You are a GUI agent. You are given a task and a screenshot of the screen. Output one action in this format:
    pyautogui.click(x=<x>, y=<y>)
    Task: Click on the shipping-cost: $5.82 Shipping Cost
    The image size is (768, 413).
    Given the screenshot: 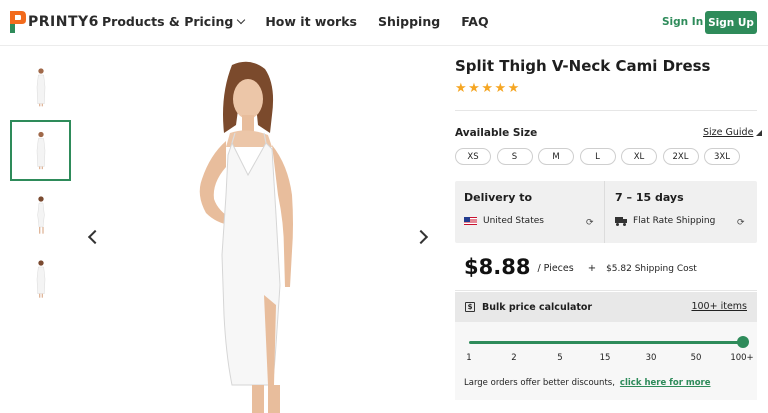 What is the action you would take?
    pyautogui.click(x=651, y=268)
    